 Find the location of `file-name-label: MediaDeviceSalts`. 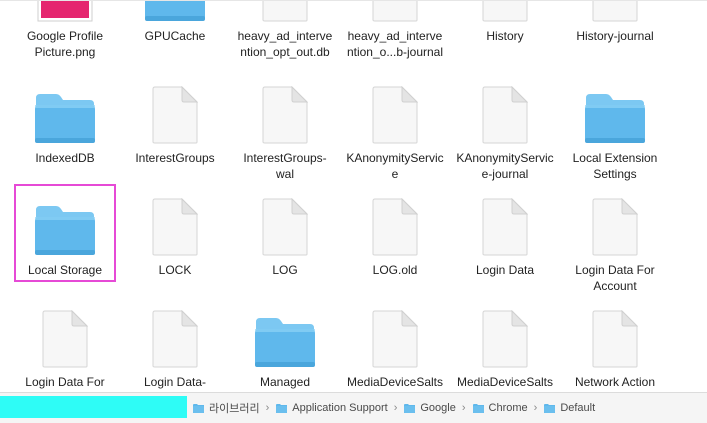

file-name-label: MediaDeviceSalts is located at coordinates (395, 382).